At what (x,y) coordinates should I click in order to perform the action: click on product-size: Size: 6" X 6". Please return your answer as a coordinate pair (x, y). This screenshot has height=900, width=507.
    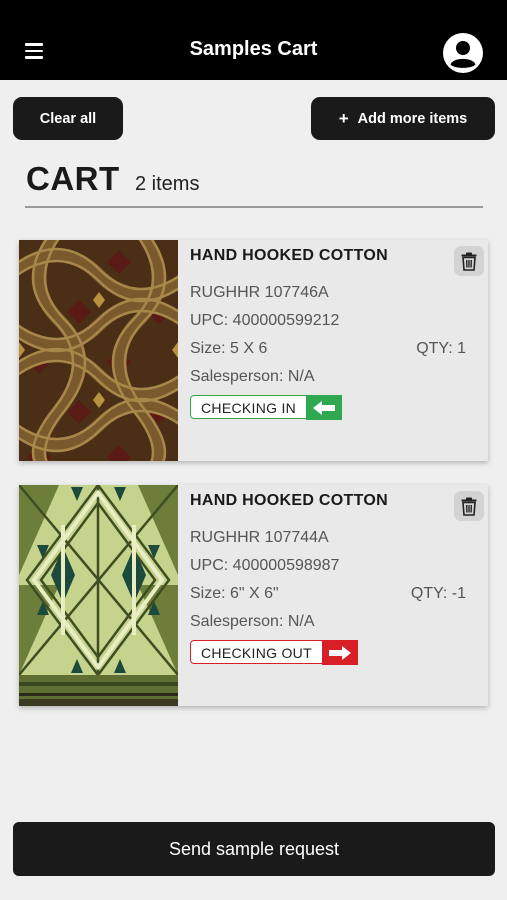
    Looking at the image, I should click on (234, 593).